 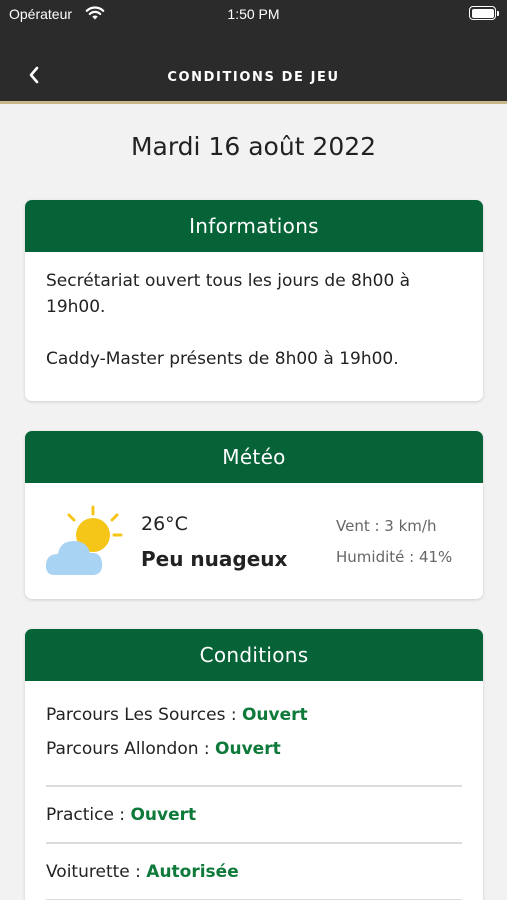 I want to click on list-item: Parcours Les Sources : Ouvert, so click(x=254, y=720).